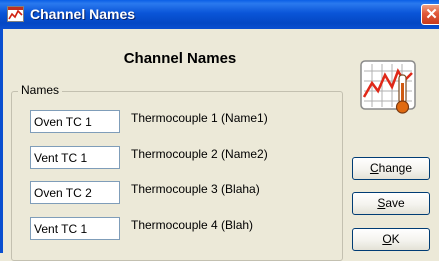 The image size is (439, 261). Describe the element at coordinates (192, 225) in the screenshot. I see `channel-label: Thermocouple 4 (Blah)` at that location.